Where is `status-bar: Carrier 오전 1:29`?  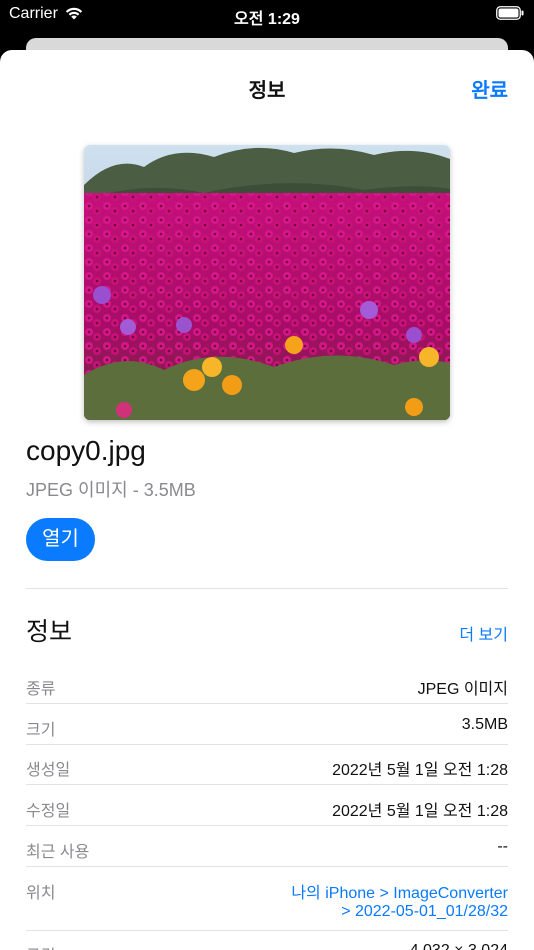 status-bar: Carrier 오전 1:29 is located at coordinates (267, 15).